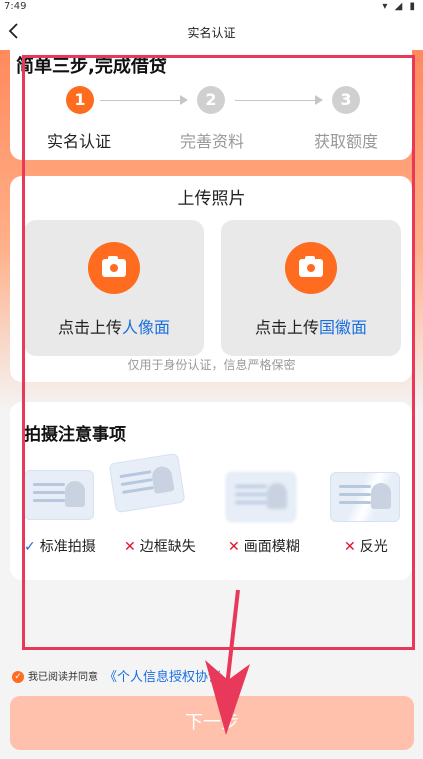 The width and height of the screenshot is (423, 759). Describe the element at coordinates (211, 7) in the screenshot. I see `status-bar: 7:49 ▾ ◢ ▮` at that location.